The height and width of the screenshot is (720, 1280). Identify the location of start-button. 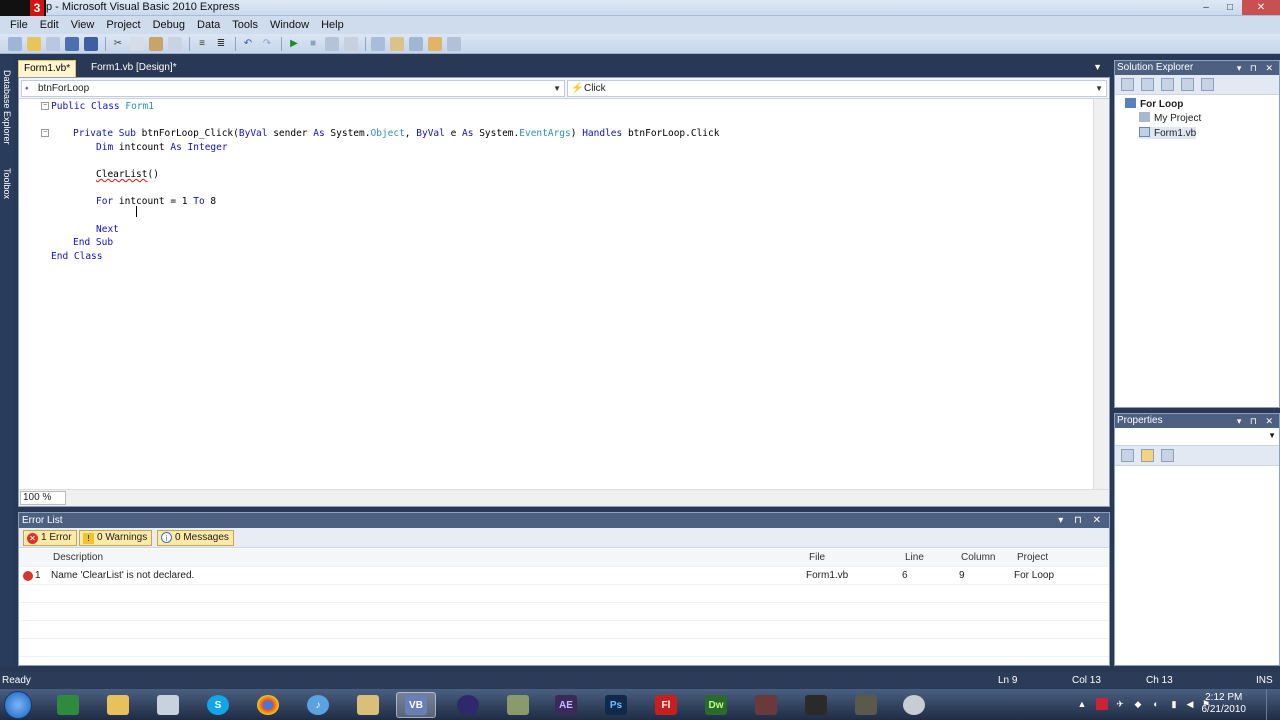
(18, 705).